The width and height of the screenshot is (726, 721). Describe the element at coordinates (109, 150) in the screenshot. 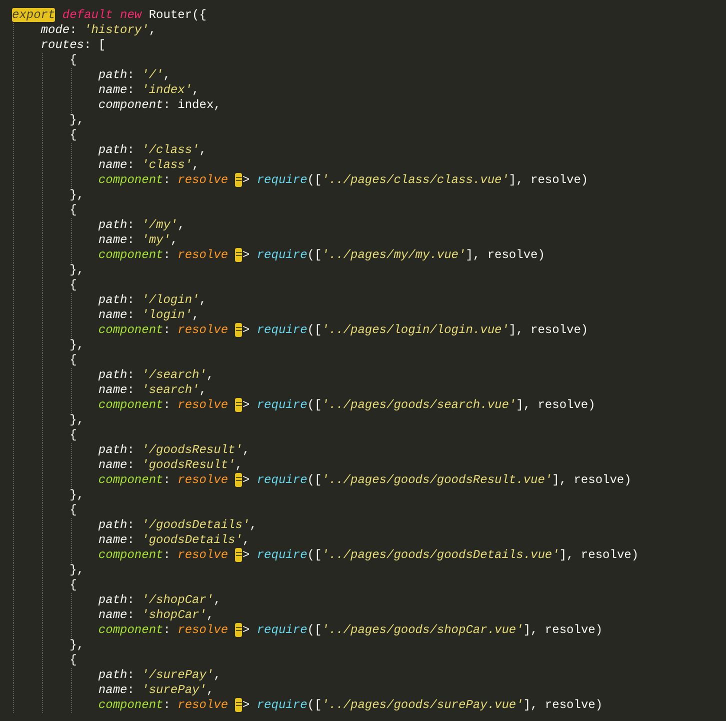

I see `code-line: path: '/class',` at that location.